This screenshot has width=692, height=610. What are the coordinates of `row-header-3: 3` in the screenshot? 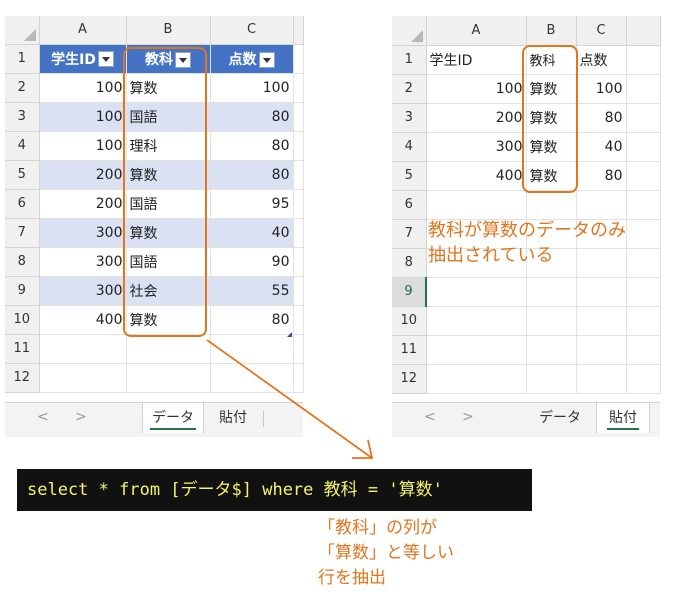 It's located at (409, 118).